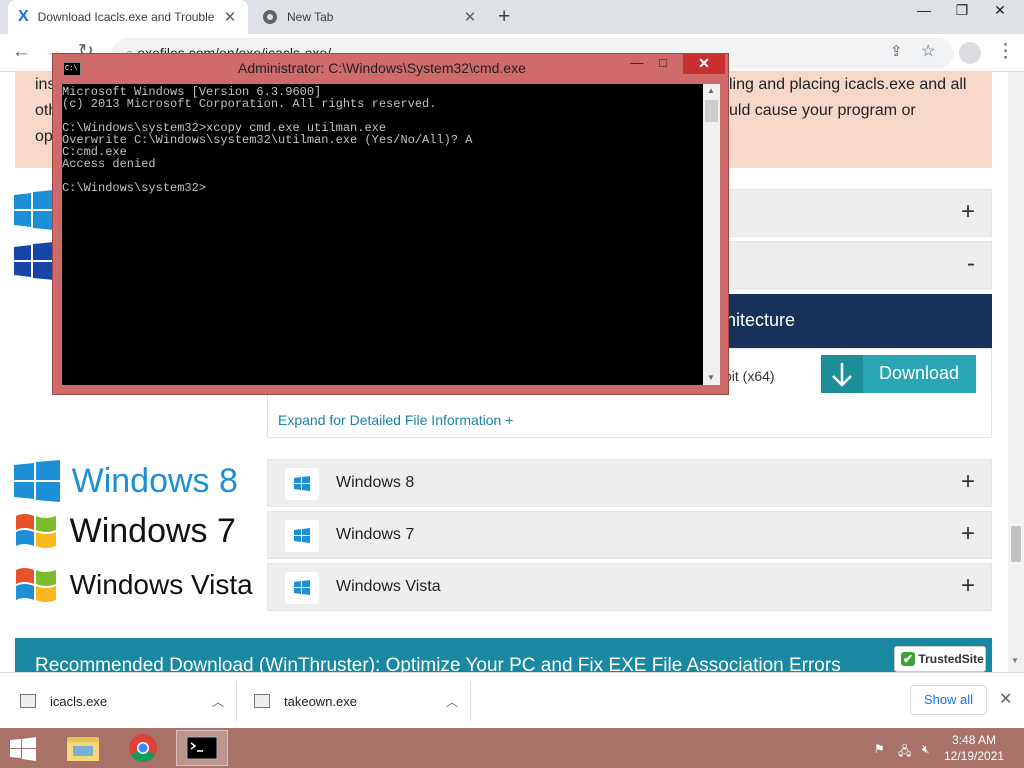 This screenshot has width=1024, height=768. I want to click on download-filename: takeown.exe, so click(320, 701).